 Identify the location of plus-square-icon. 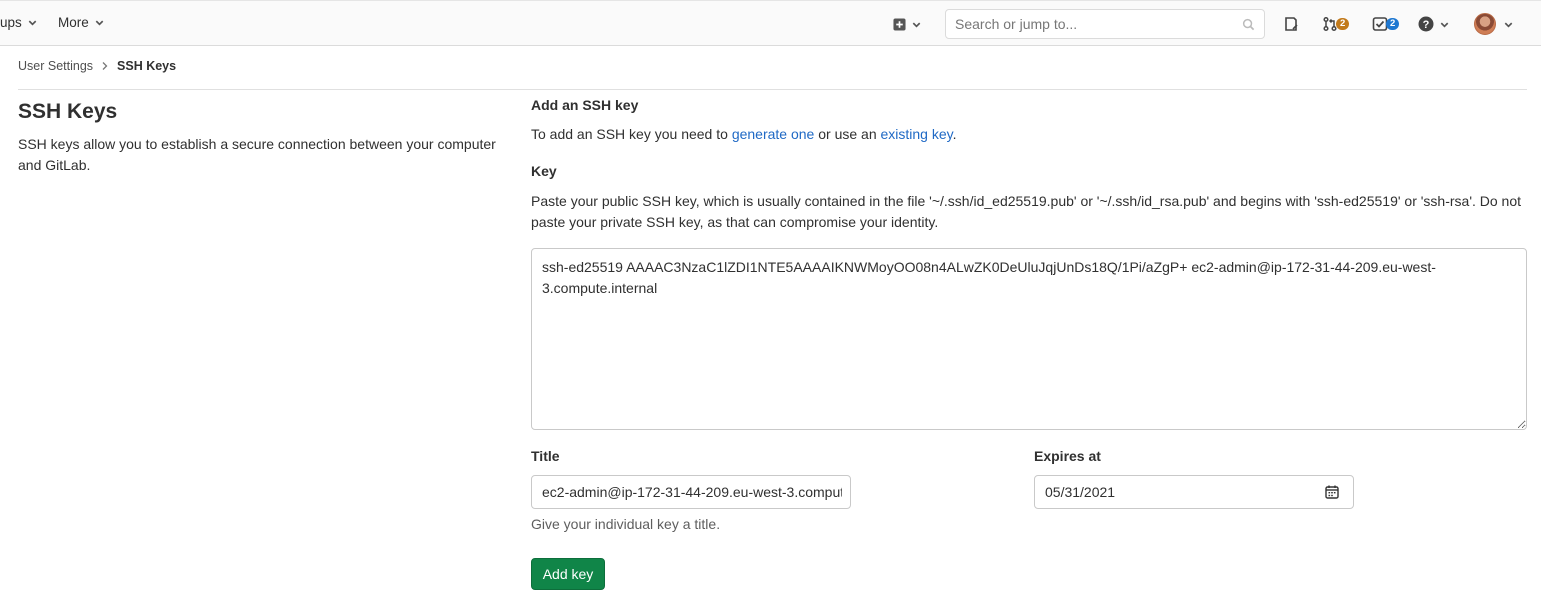
(899, 24).